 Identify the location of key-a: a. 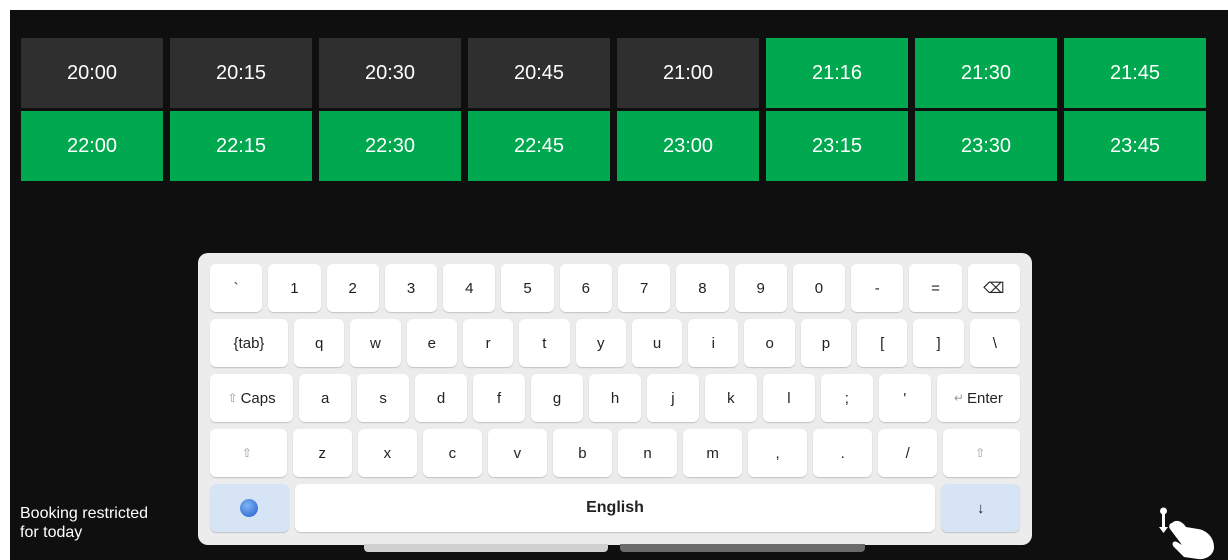
(325, 398).